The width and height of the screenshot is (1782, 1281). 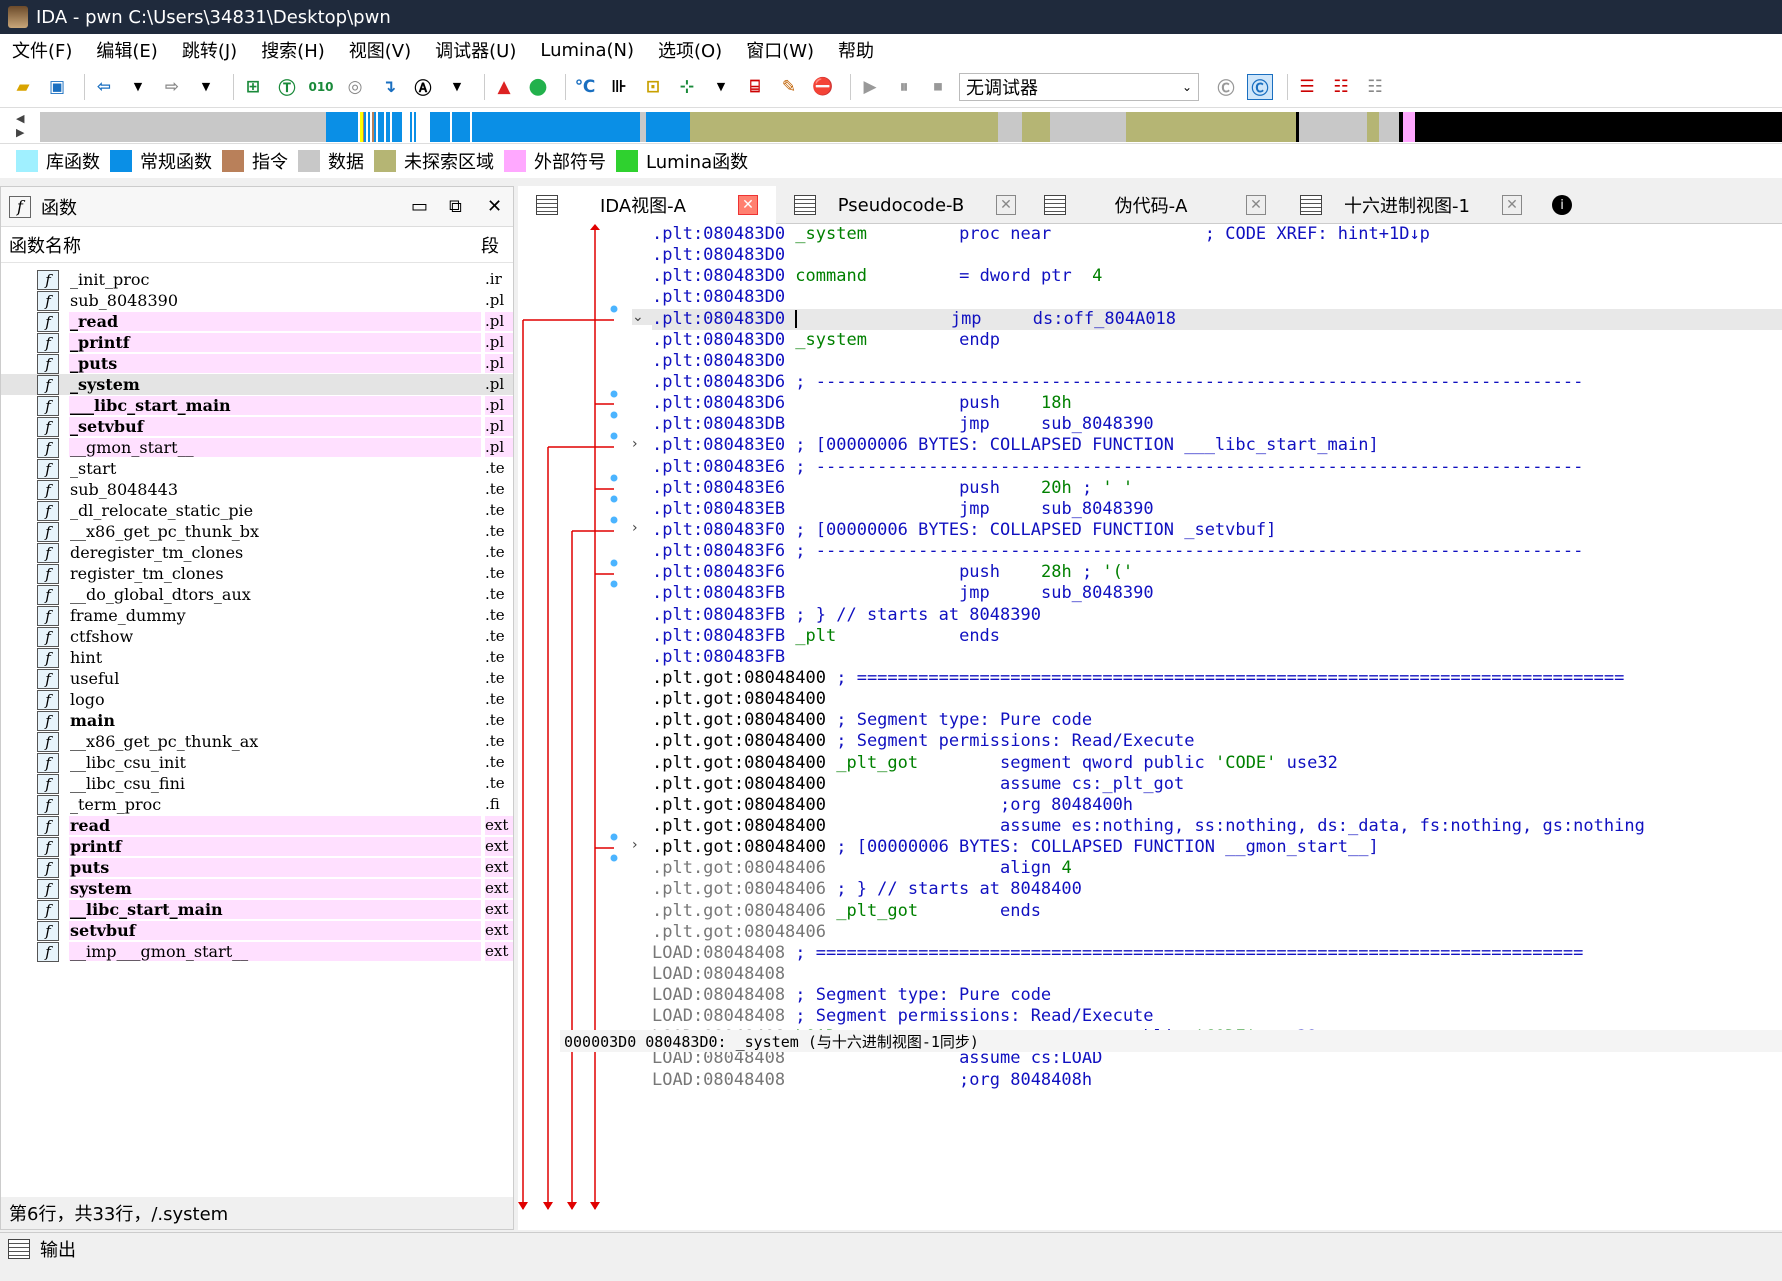 I want to click on function-row: f read ext, so click(x=257, y=825).